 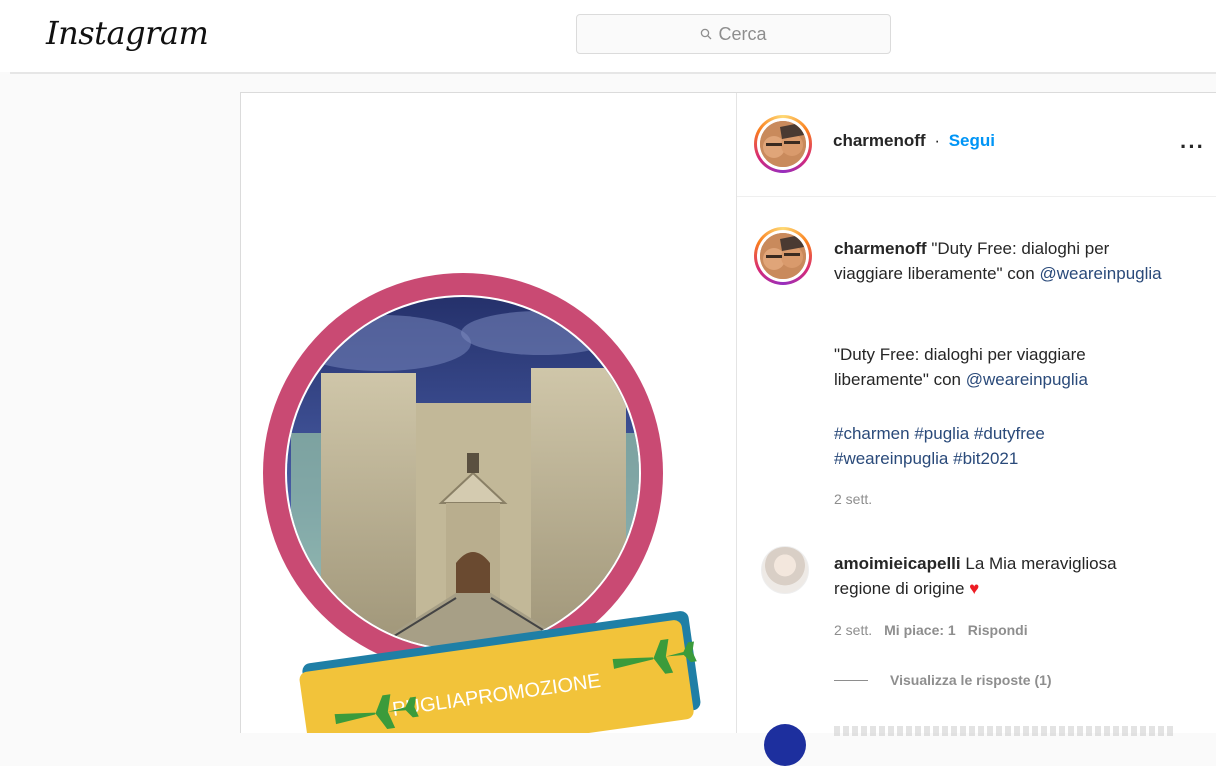 I want to click on header-divider, so click(x=976, y=196).